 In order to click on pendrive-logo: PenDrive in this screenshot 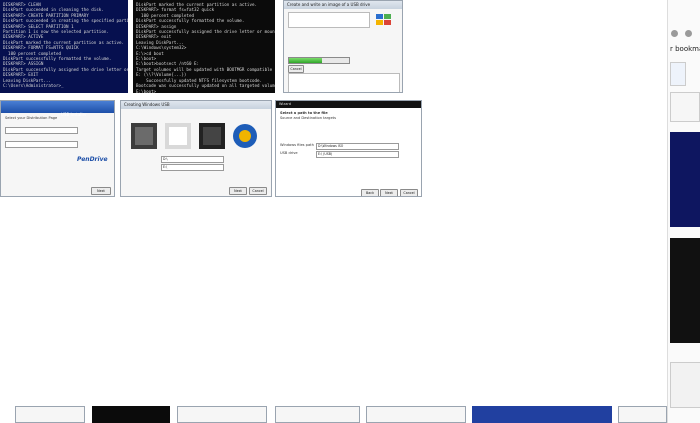, I will do `click(92, 159)`.